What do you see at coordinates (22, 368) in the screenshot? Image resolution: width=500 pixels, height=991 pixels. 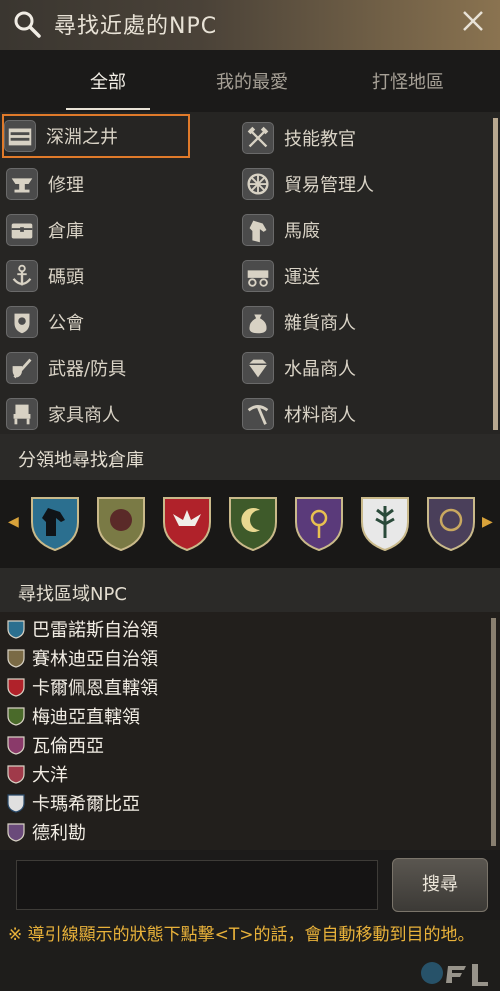 I see `weapon-icon` at bounding box center [22, 368].